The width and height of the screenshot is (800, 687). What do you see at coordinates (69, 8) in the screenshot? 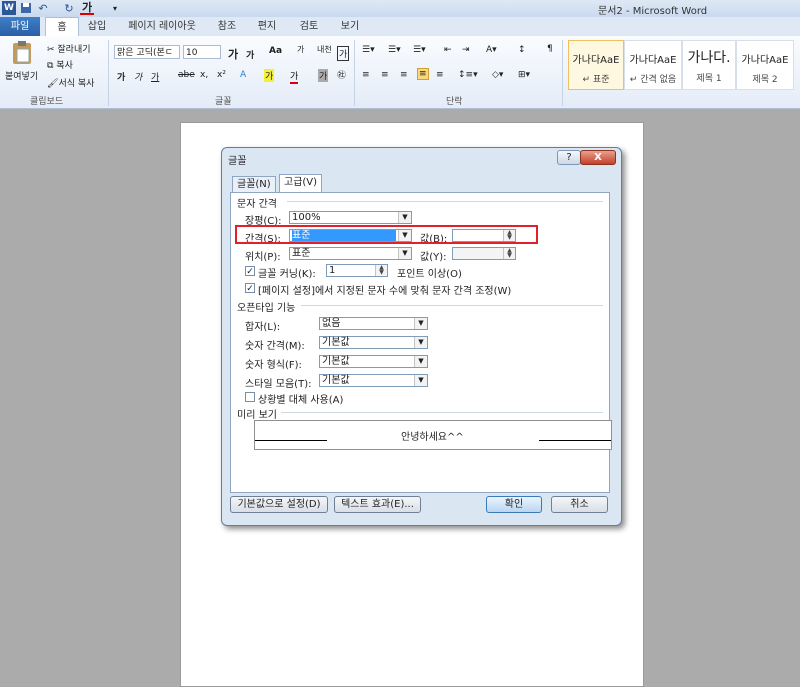
I see `redo-icon: ↻` at bounding box center [69, 8].